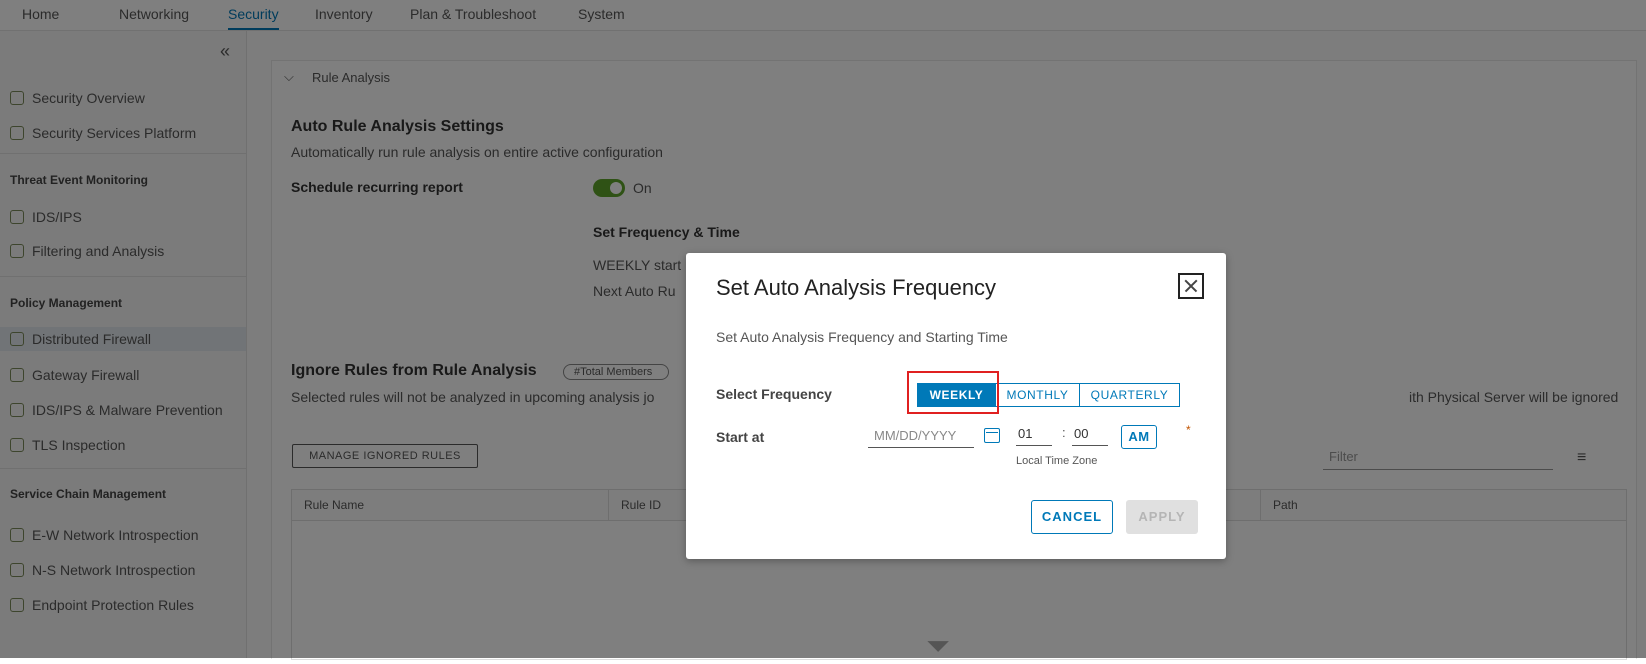  What do you see at coordinates (1188, 430) in the screenshot?
I see `required-mark: *` at bounding box center [1188, 430].